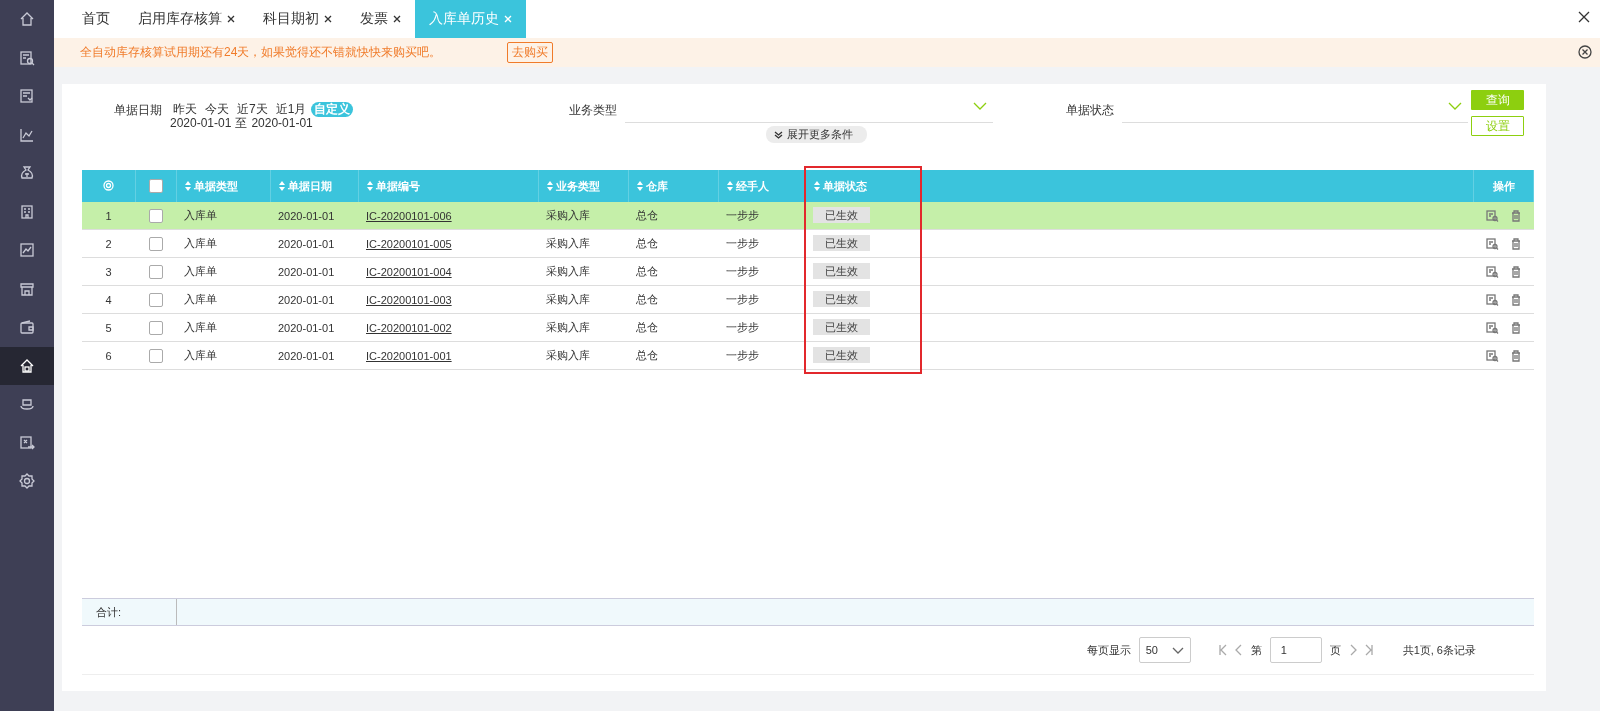 This screenshot has height=711, width=1600. Describe the element at coordinates (593, 110) in the screenshot. I see `field-label: 业务类型` at that location.